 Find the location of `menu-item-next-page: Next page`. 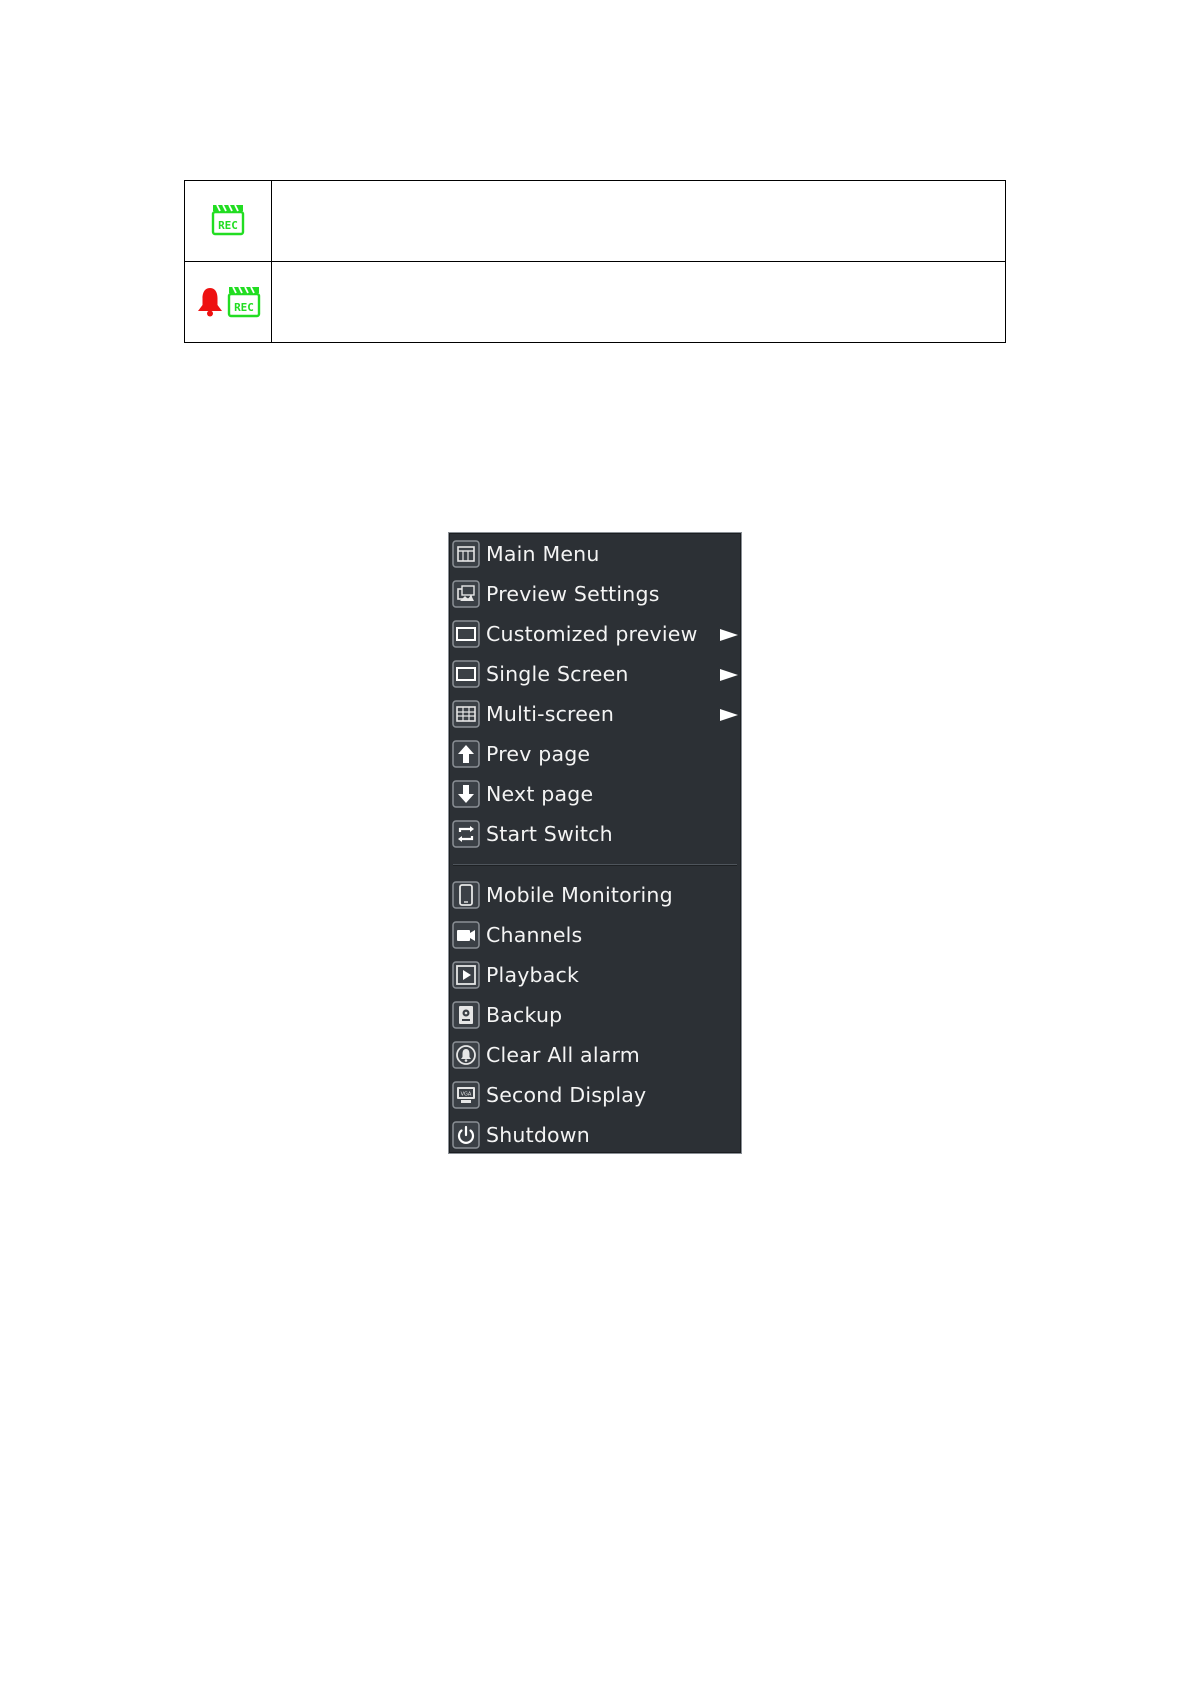

menu-item-next-page: Next page is located at coordinates (595, 794).